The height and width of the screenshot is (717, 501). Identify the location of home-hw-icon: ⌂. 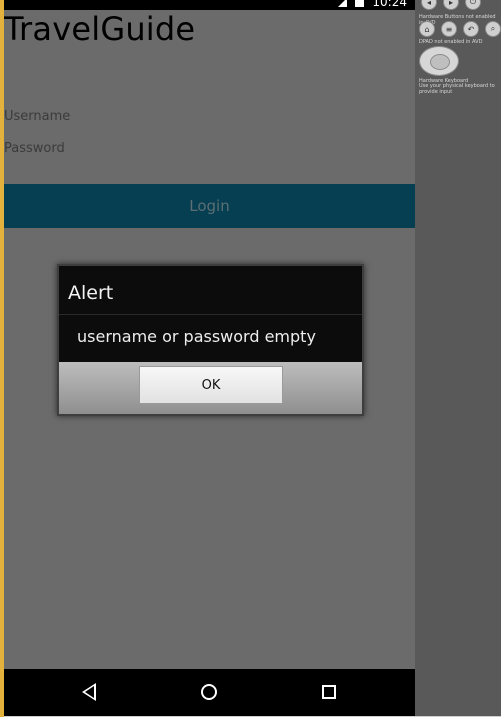
(427, 29).